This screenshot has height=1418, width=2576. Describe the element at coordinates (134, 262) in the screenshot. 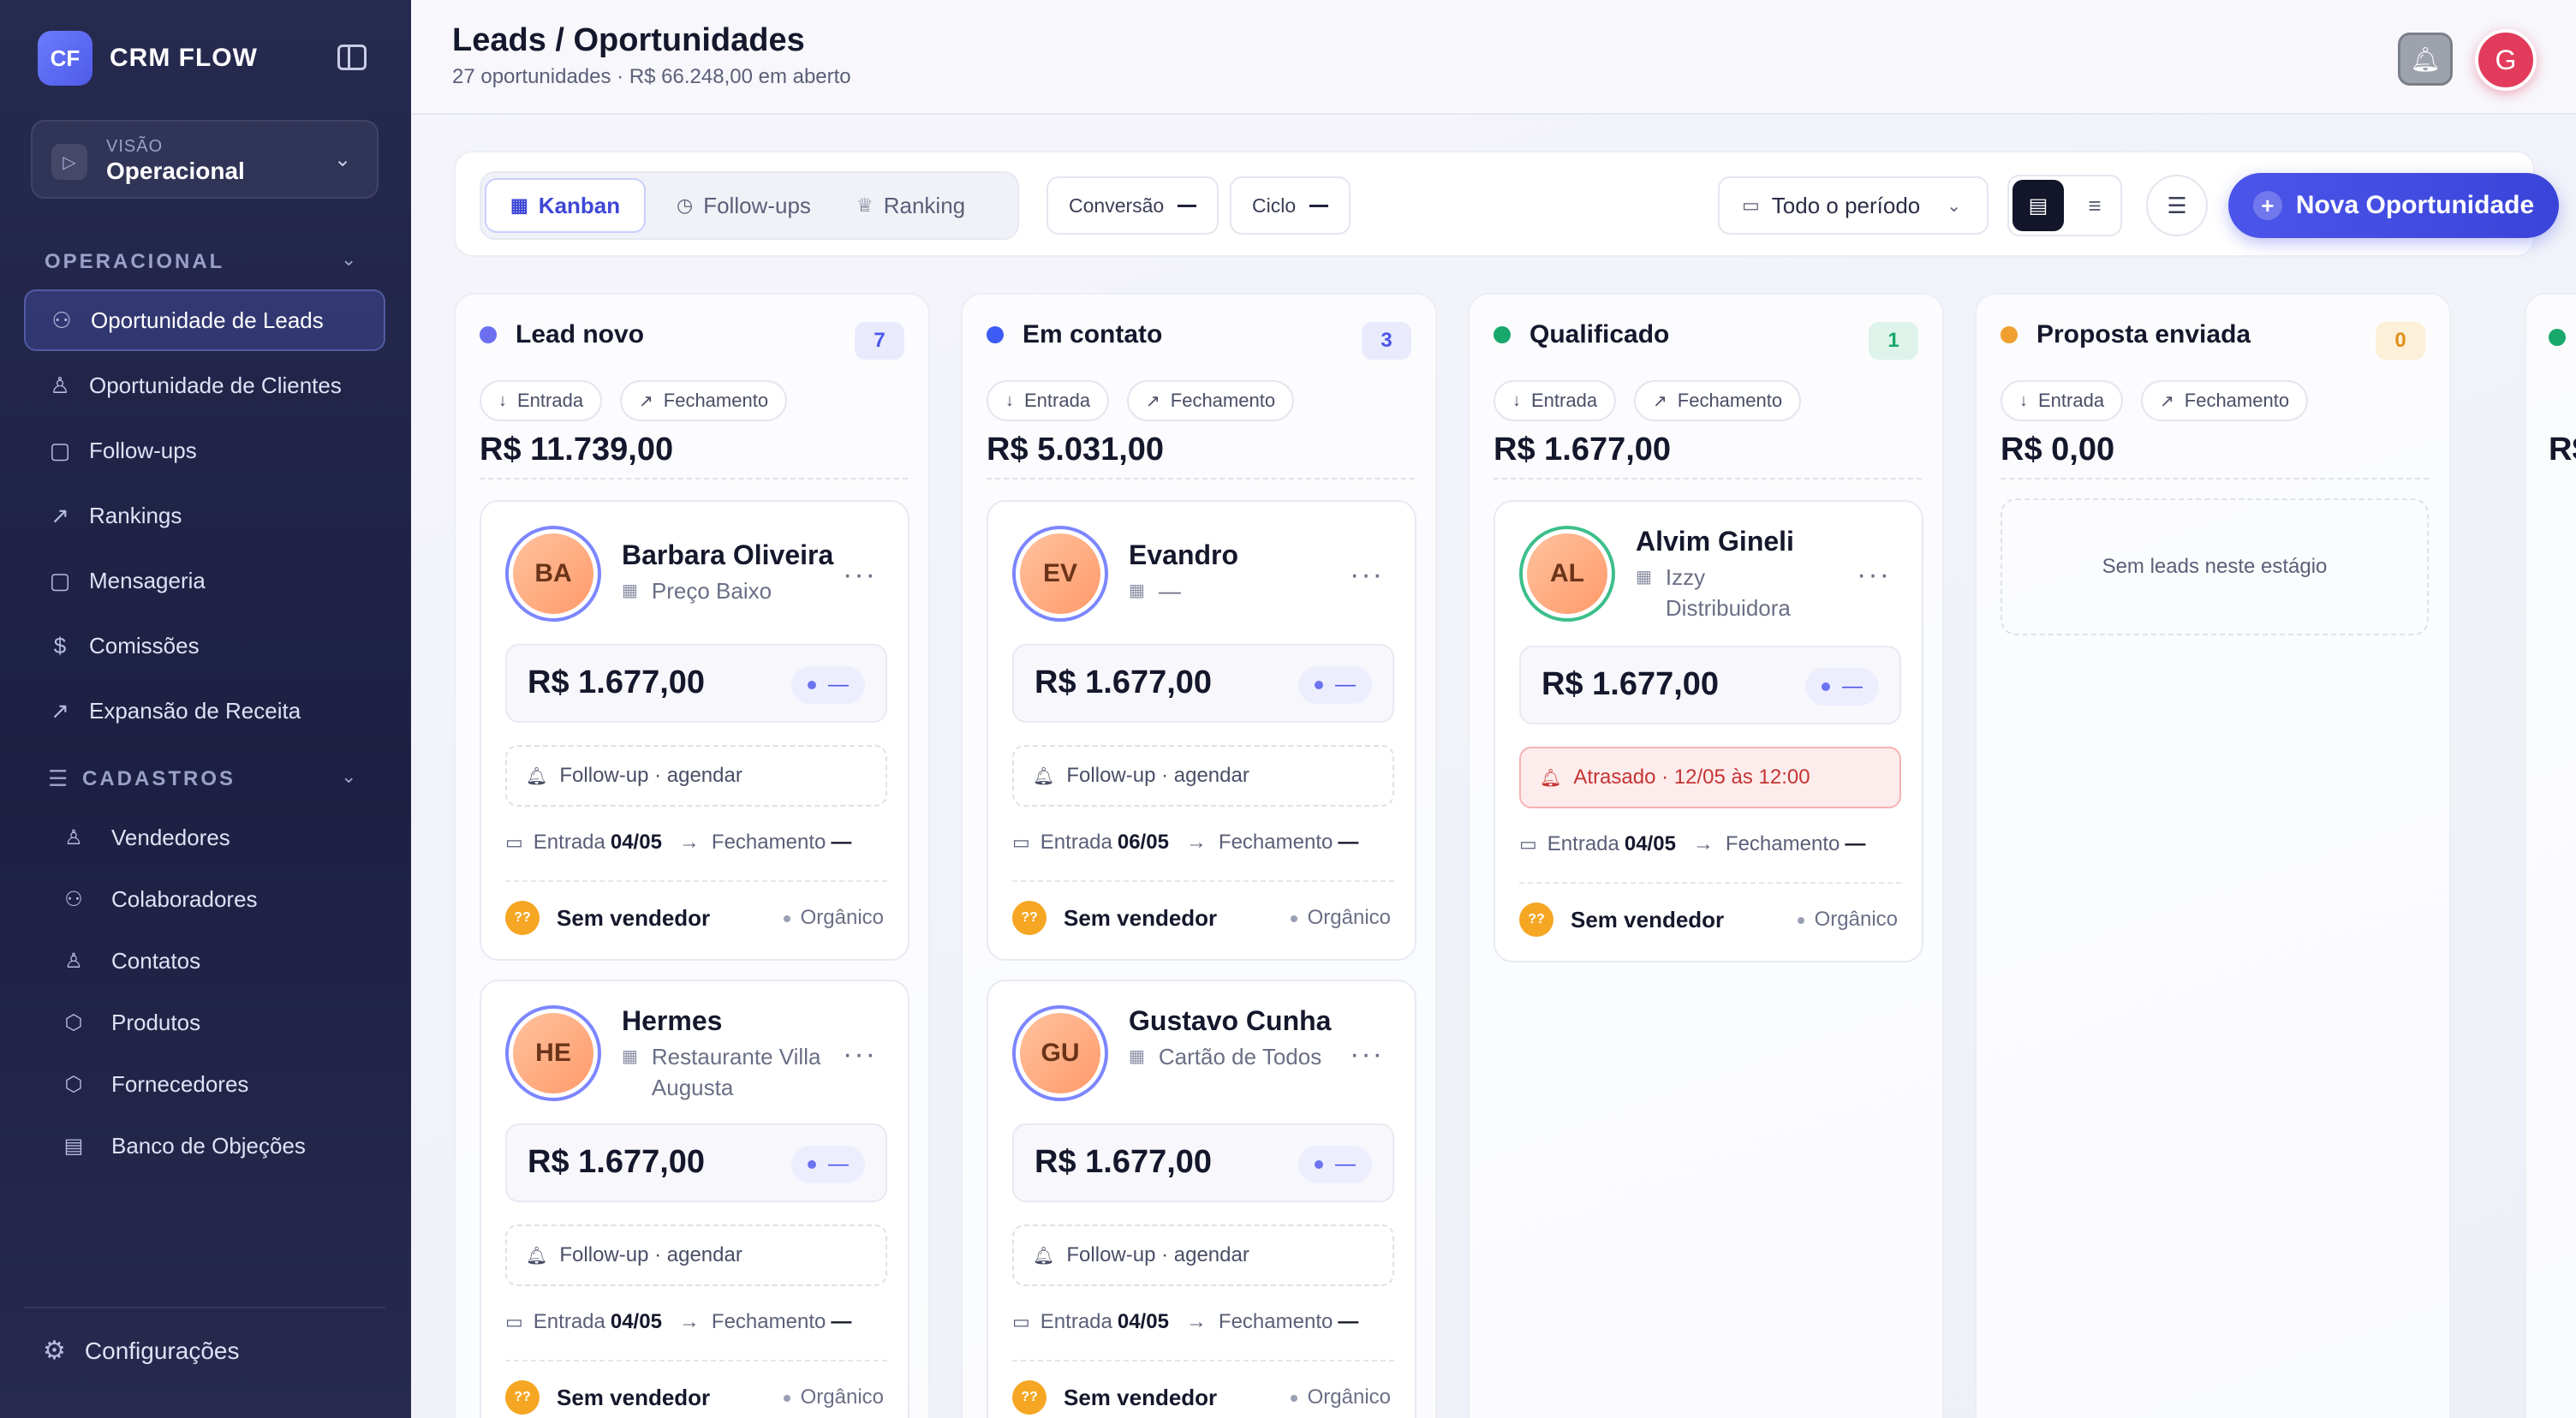

I see `section-operacional: OPERACIONAL` at that location.